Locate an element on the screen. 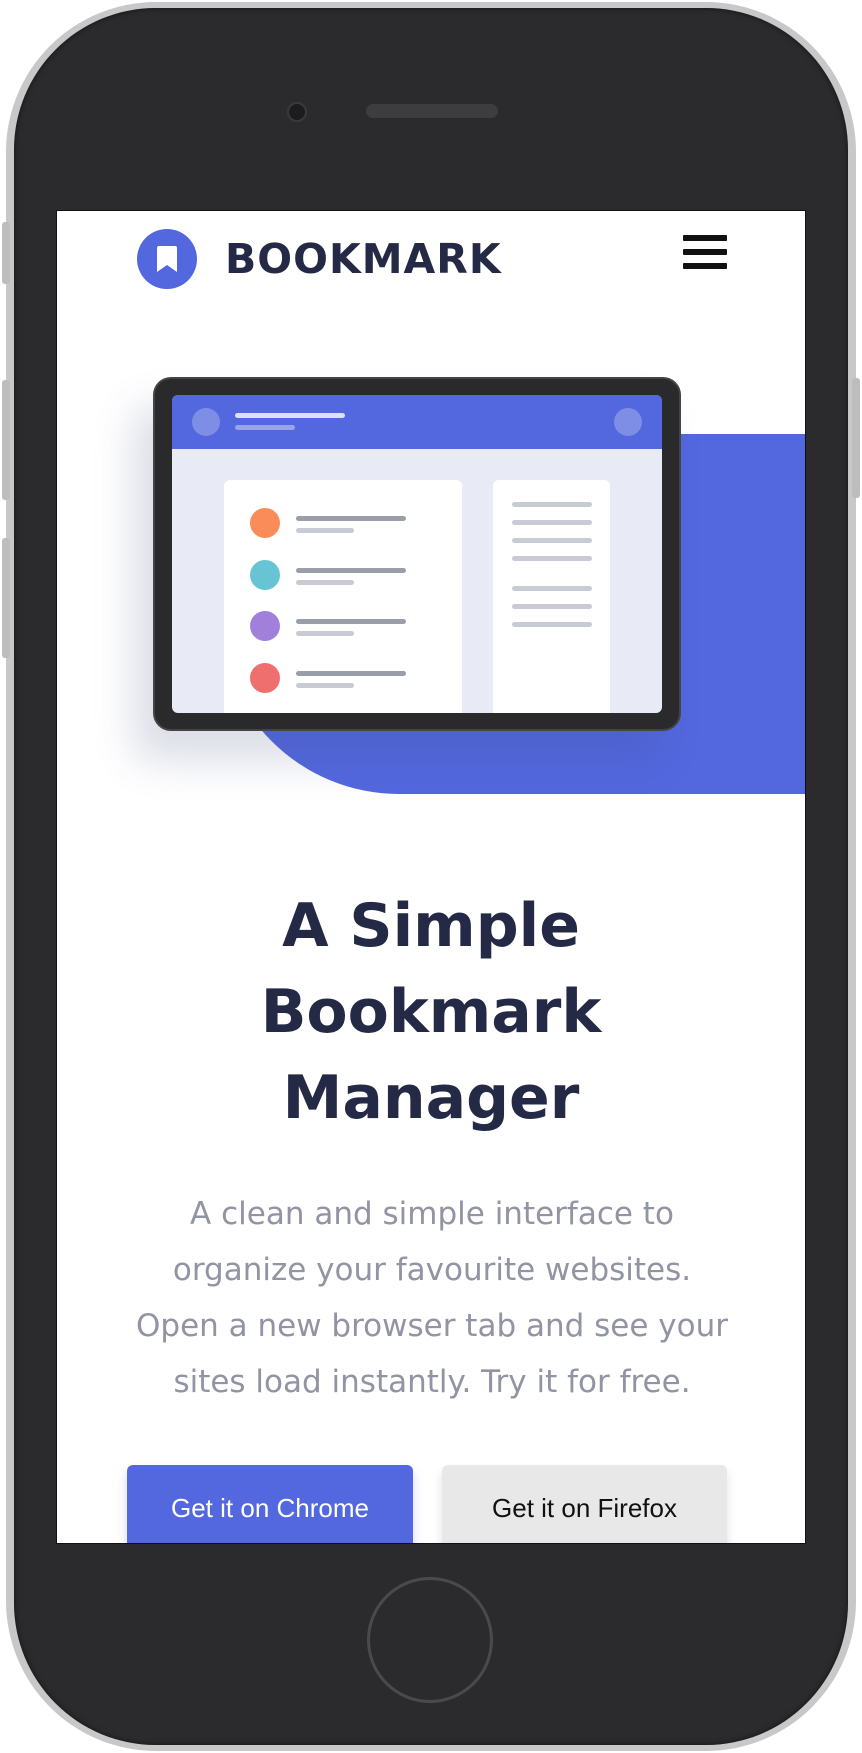 The image size is (862, 1753). brand-name: BOOKMARK is located at coordinates (363, 259).